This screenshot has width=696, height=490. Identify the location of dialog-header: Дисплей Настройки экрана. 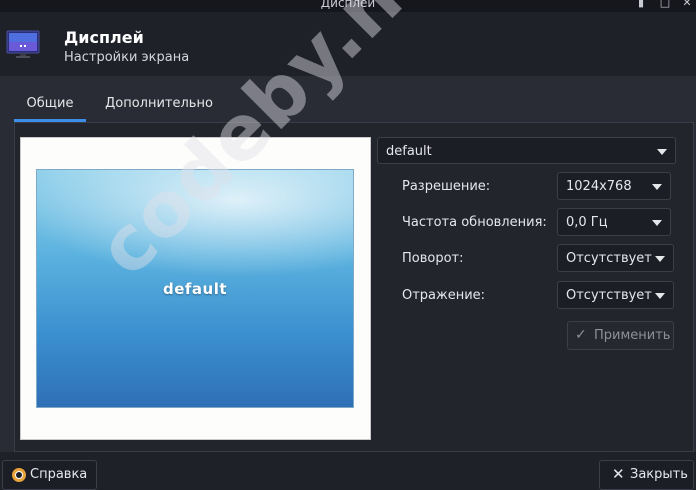
(348, 44).